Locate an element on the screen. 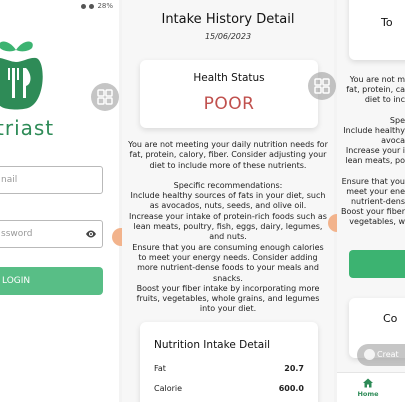 This screenshot has height=402, width=405. wifi-icon is located at coordinates (92, 6).